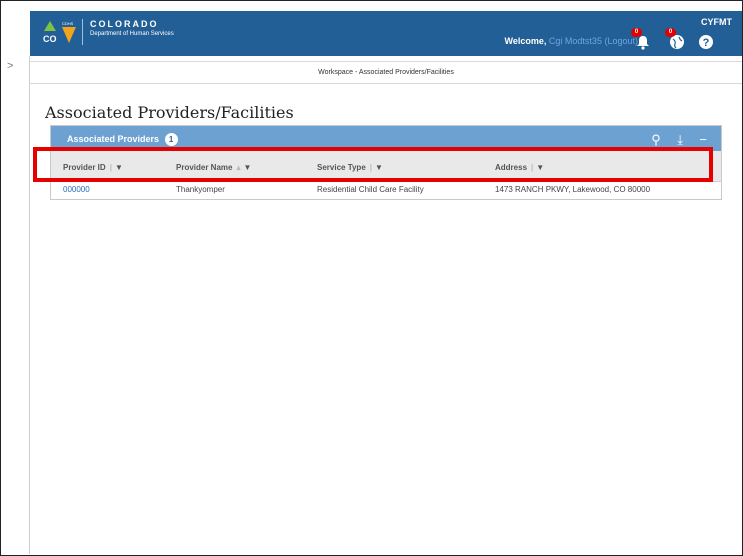  What do you see at coordinates (50, 39) in the screenshot?
I see `svg-text: CO` at bounding box center [50, 39].